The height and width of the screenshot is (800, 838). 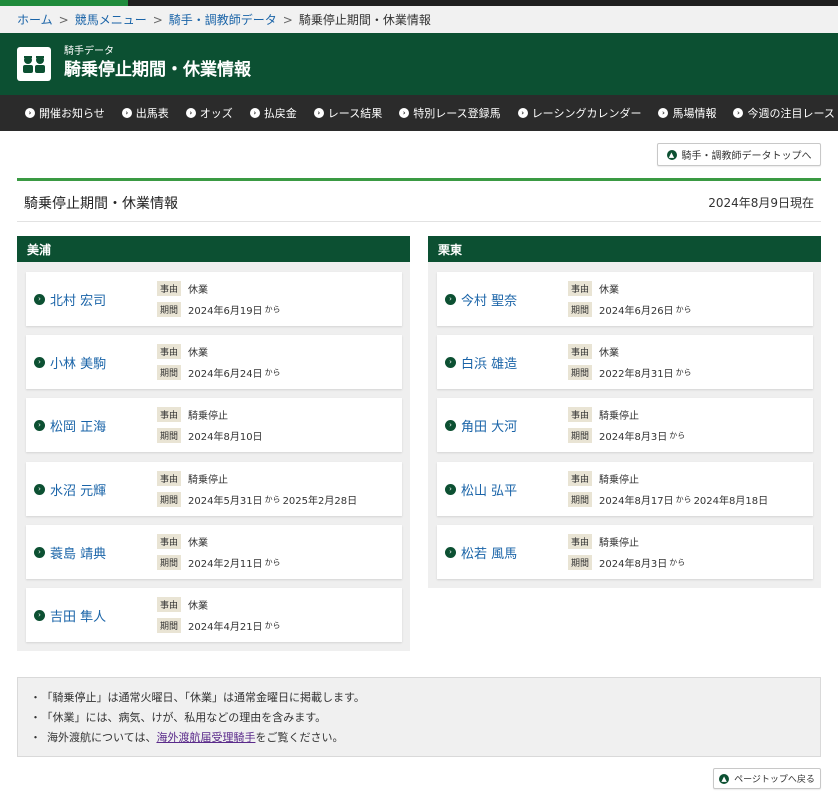 What do you see at coordinates (419, 64) in the screenshot?
I see `page-header: 騎手データ 騎乗停止期間・休業情報` at bounding box center [419, 64].